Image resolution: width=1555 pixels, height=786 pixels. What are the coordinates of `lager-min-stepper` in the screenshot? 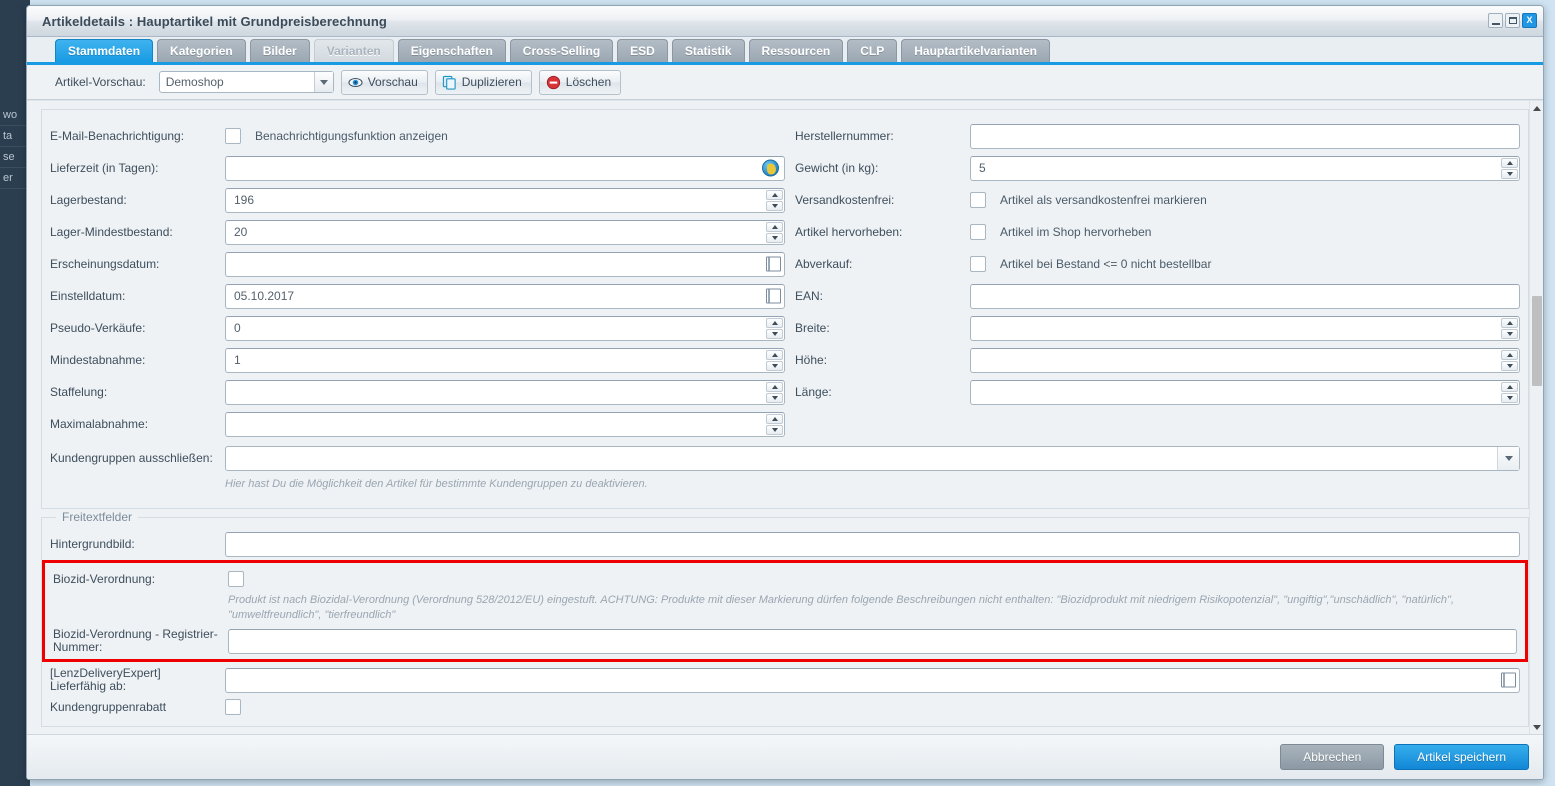 It's located at (774, 232).